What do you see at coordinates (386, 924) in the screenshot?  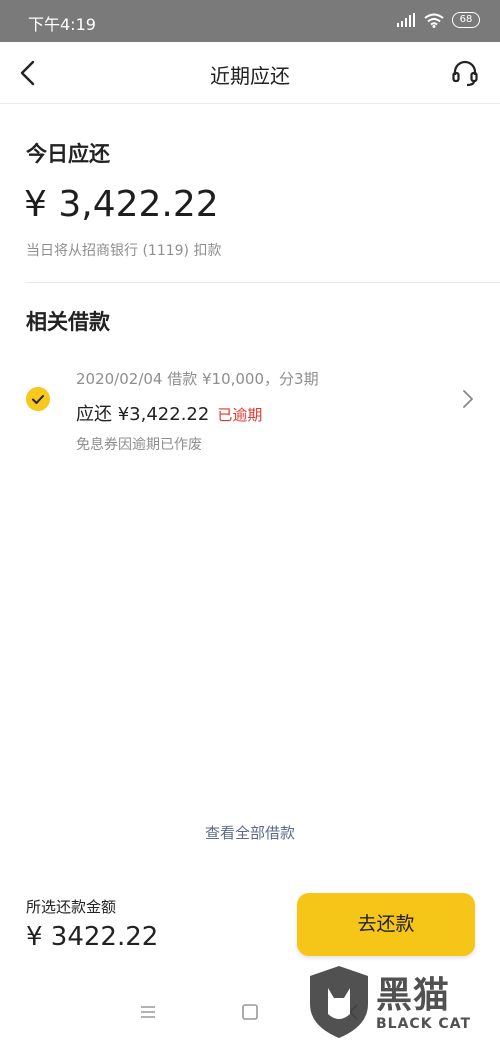 I see `pay-button: 去还款` at bounding box center [386, 924].